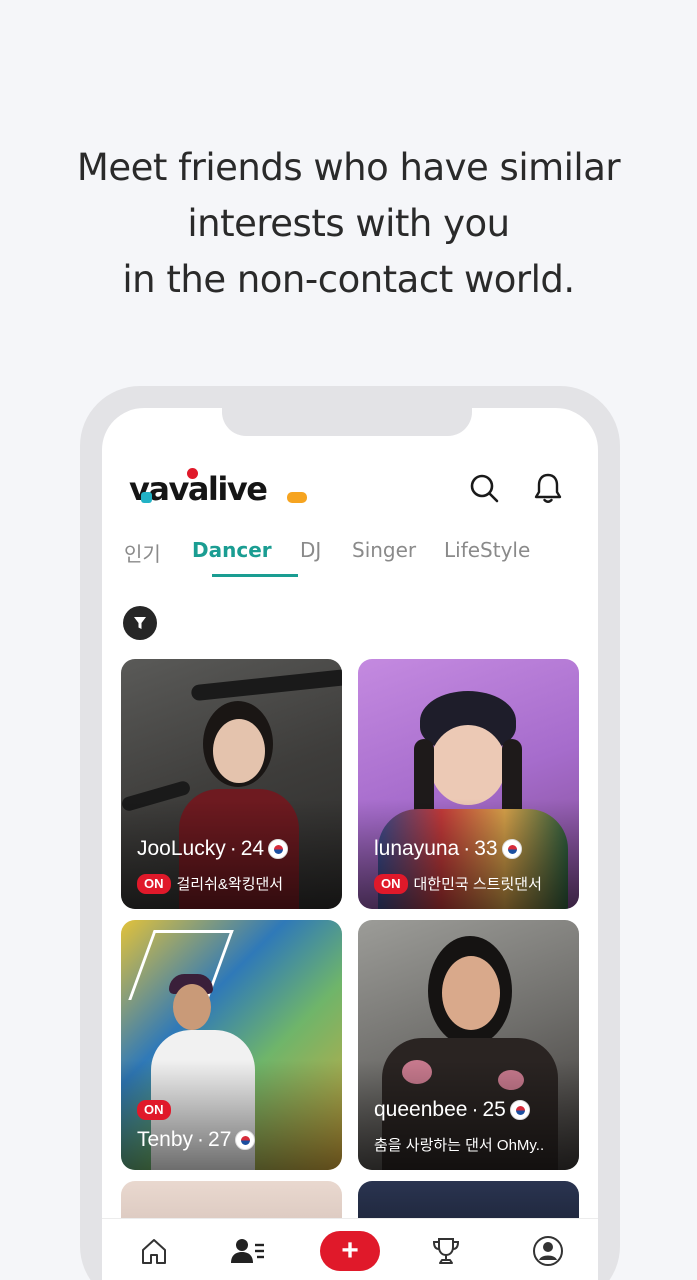  I want to click on tab-dancer: Dancer, so click(232, 550).